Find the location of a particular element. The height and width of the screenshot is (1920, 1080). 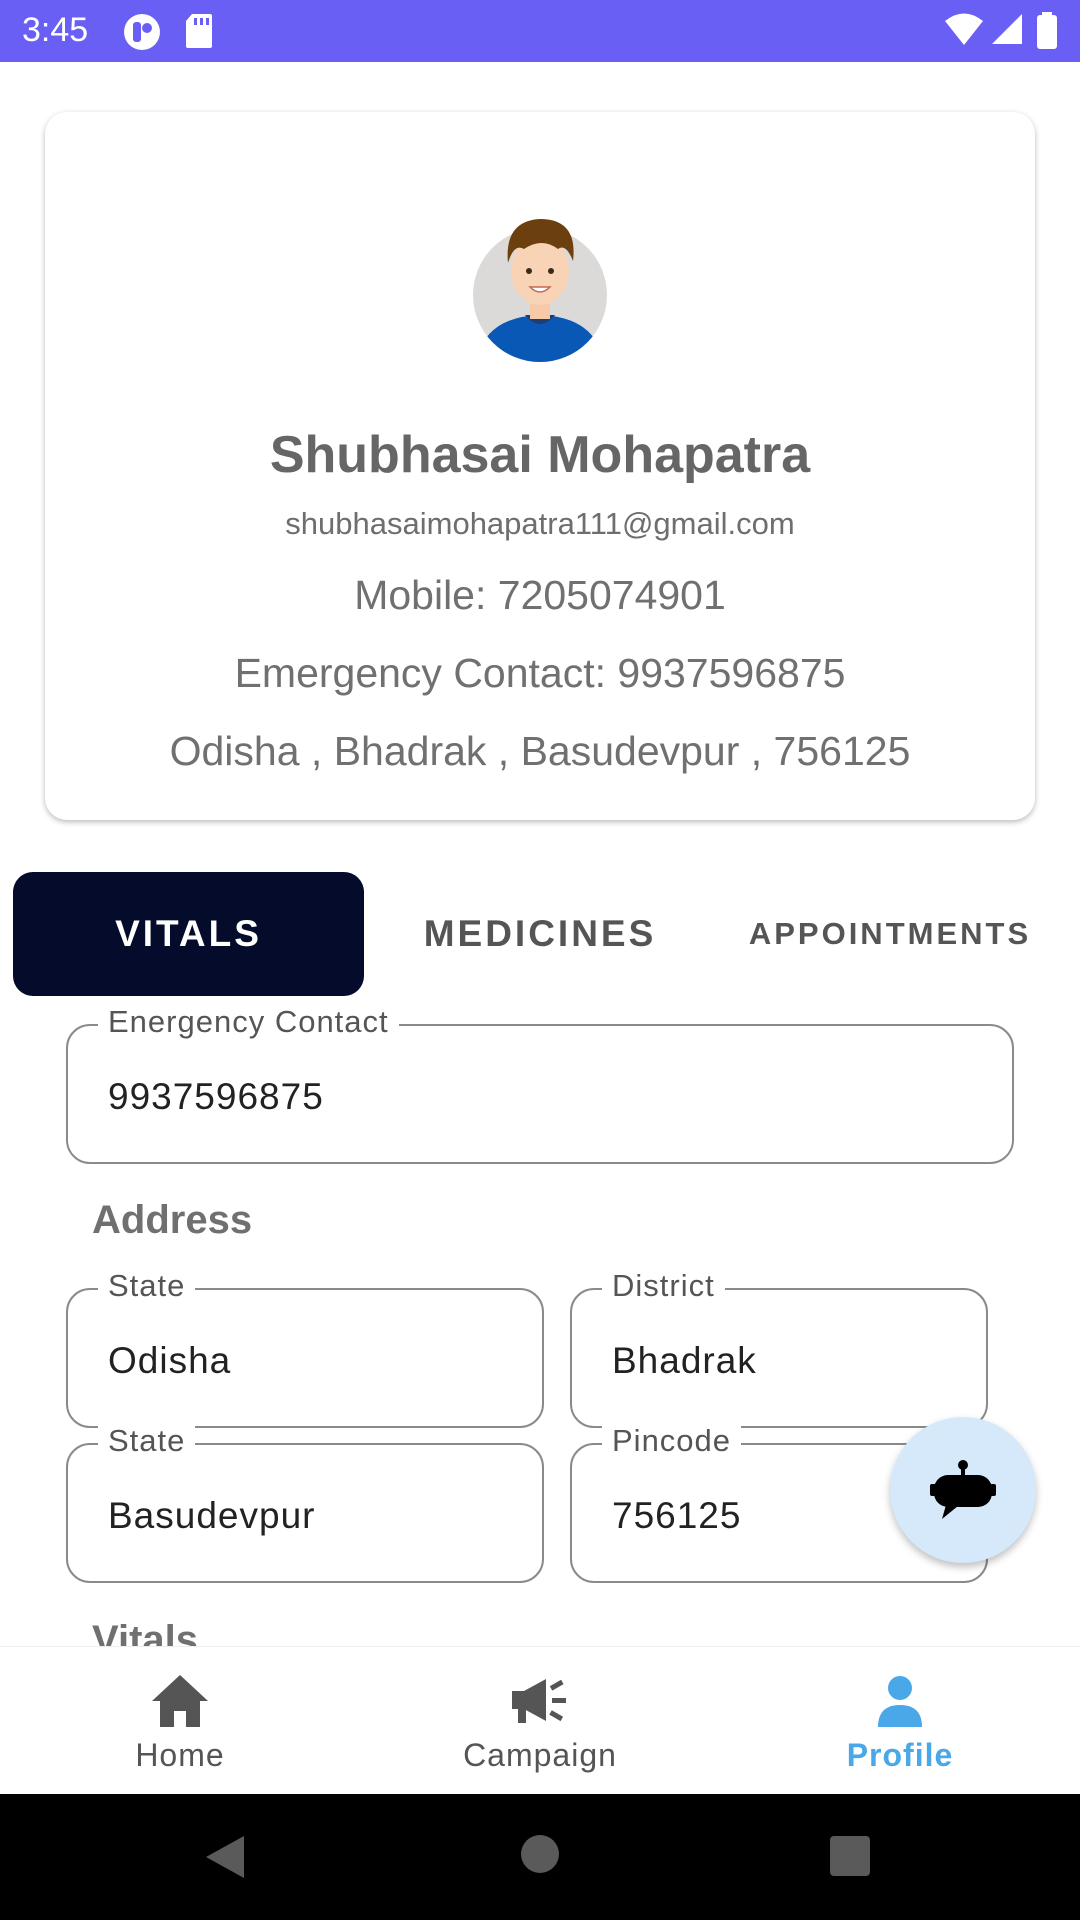

profile-address: Odisha , Bhadrak , Basudevpur , 756125 is located at coordinates (540, 751).